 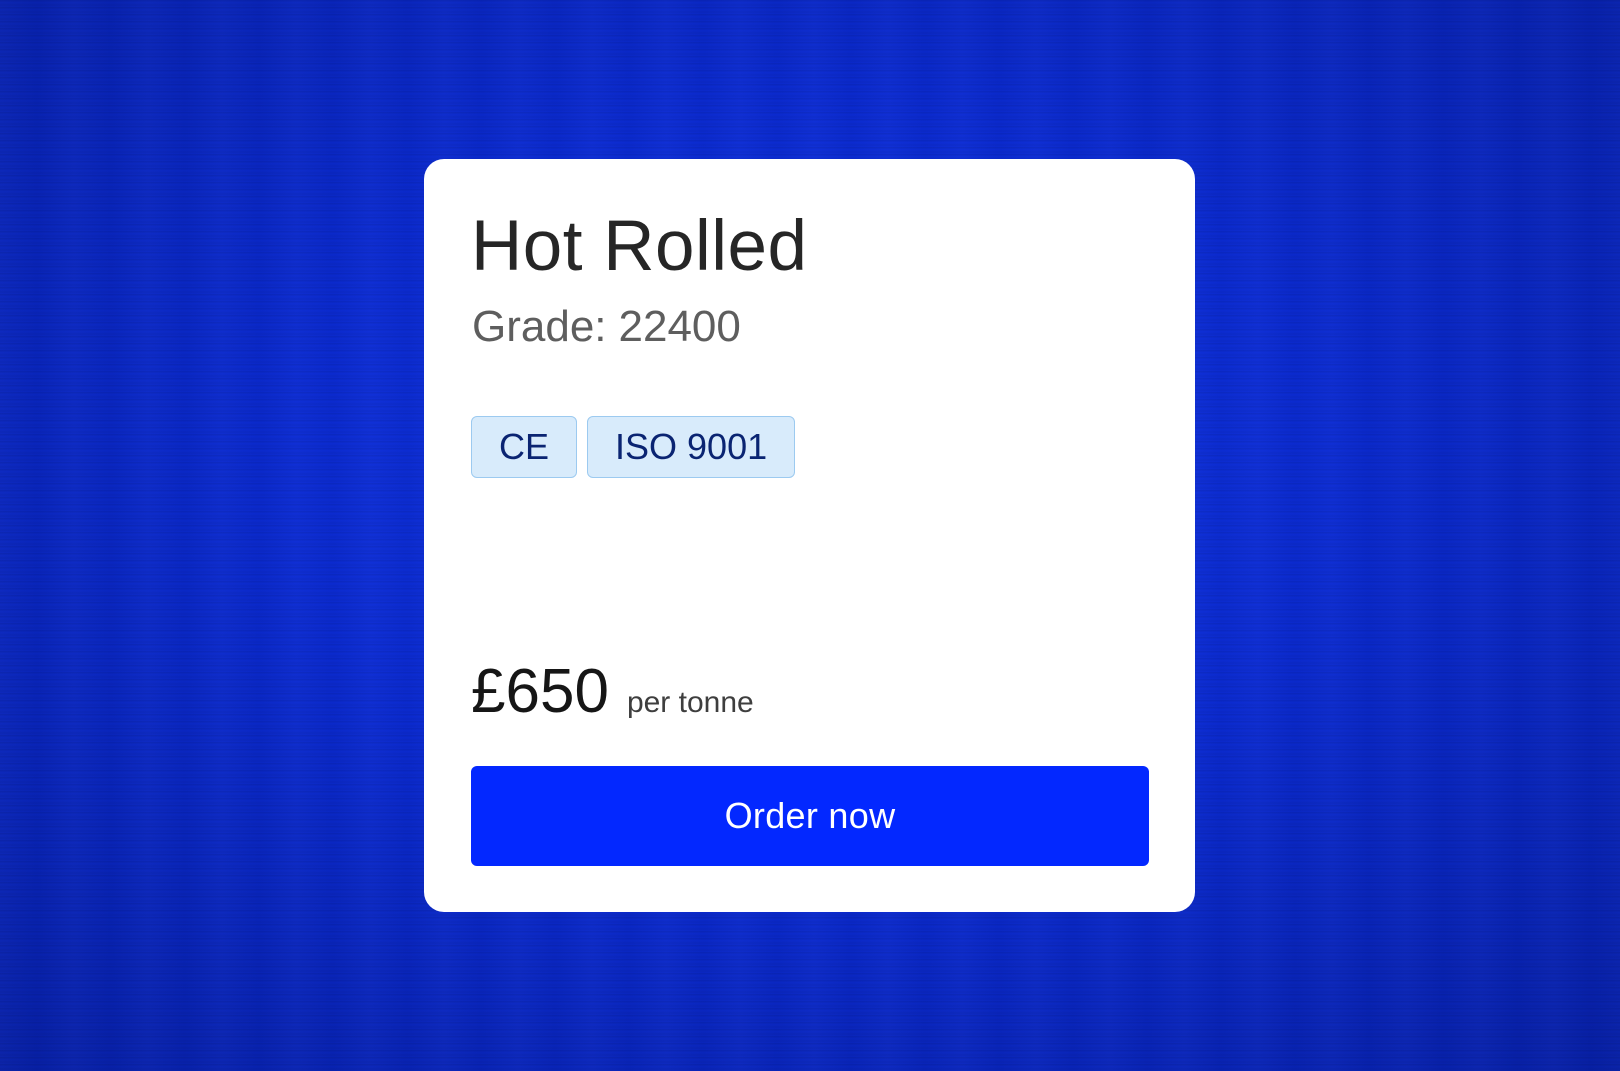 What do you see at coordinates (691, 447) in the screenshot?
I see `badge-iso-9001: ISO 9001` at bounding box center [691, 447].